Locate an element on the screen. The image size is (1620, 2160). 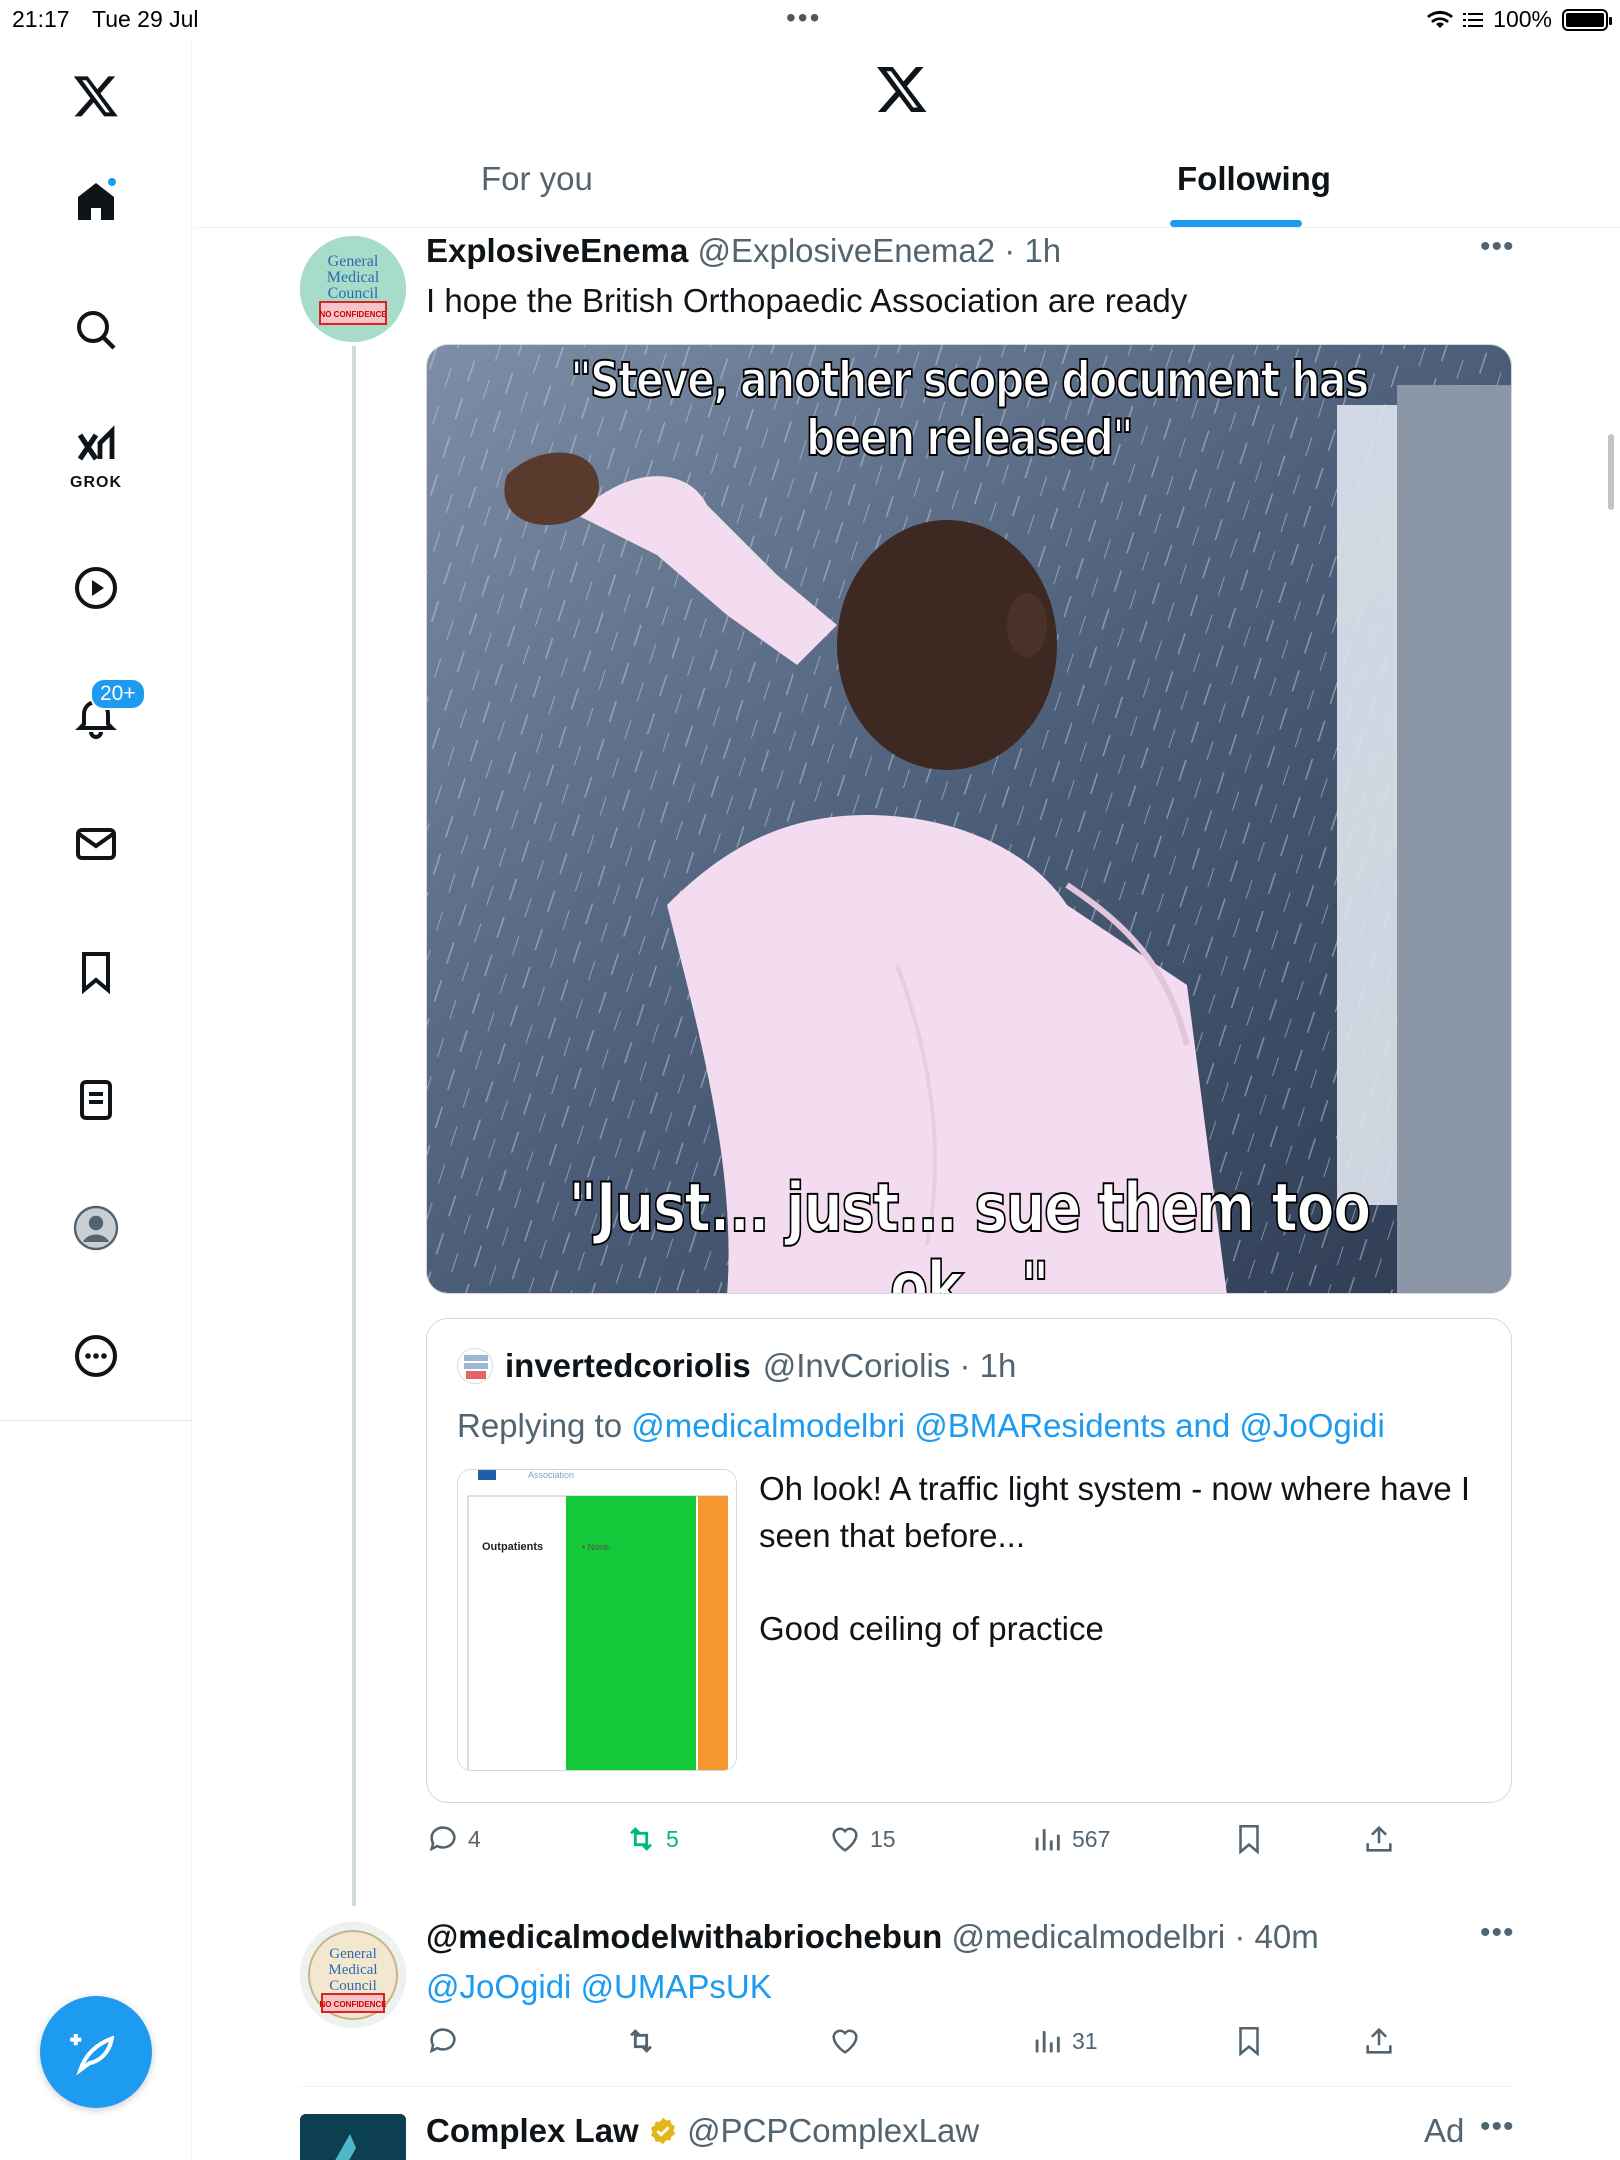
mention-link: @medicalmodelbri is located at coordinates (768, 1425).